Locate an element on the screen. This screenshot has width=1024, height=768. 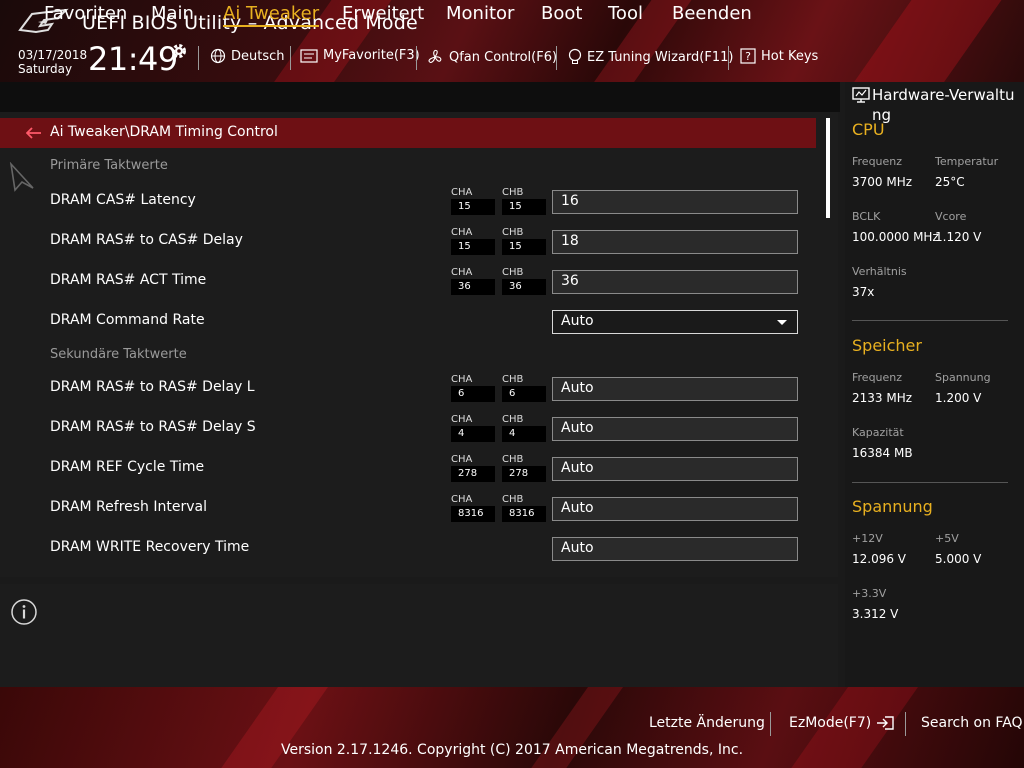
date-display: 03/17/2018 is located at coordinates (53, 55).